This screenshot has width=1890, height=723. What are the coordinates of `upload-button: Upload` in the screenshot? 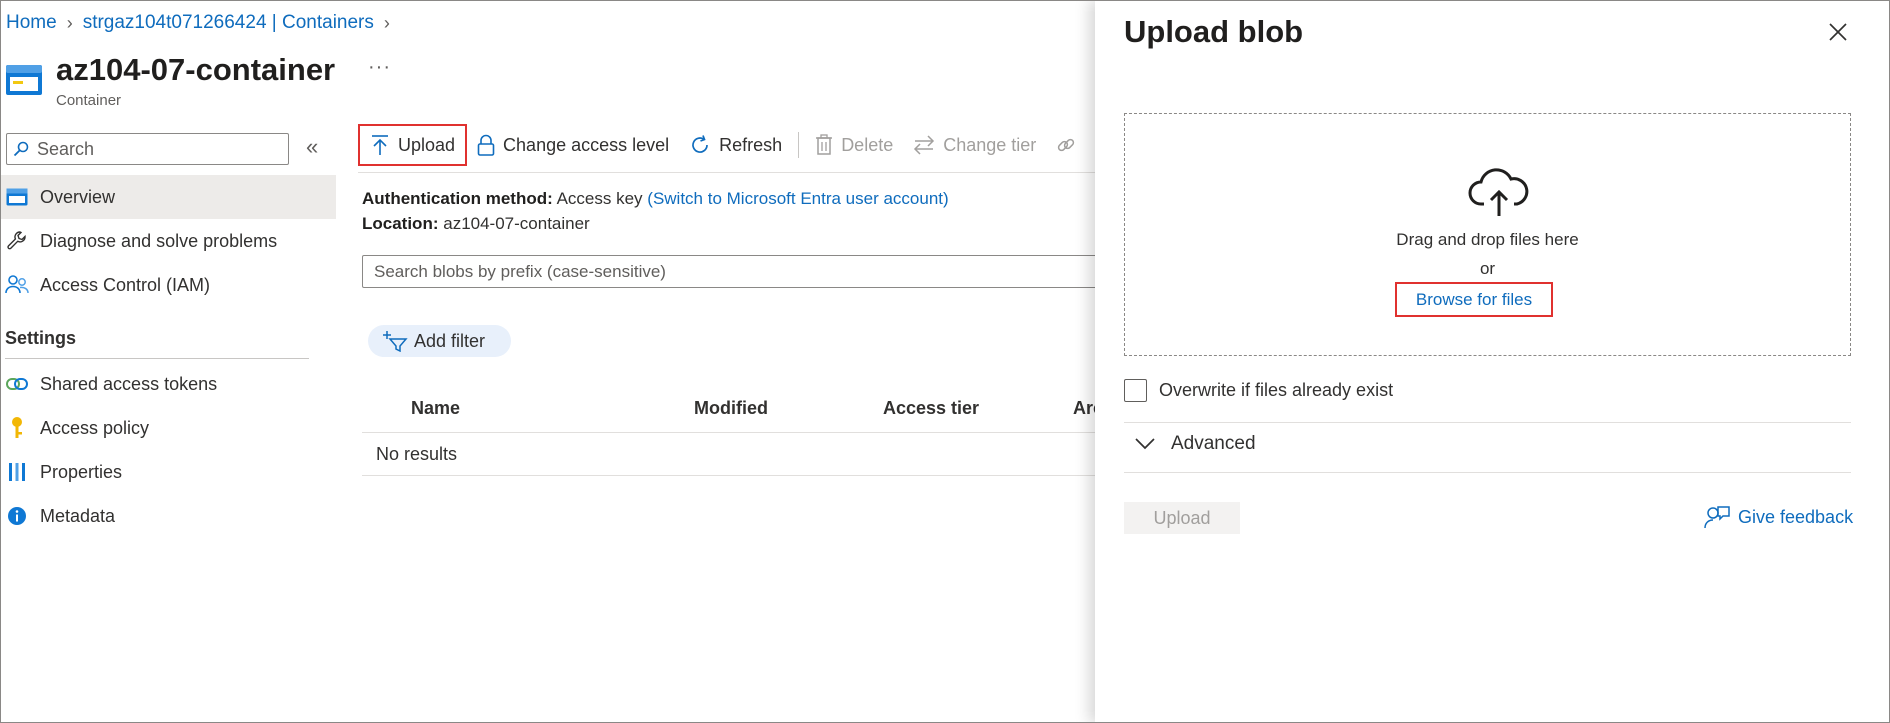 It's located at (413, 145).